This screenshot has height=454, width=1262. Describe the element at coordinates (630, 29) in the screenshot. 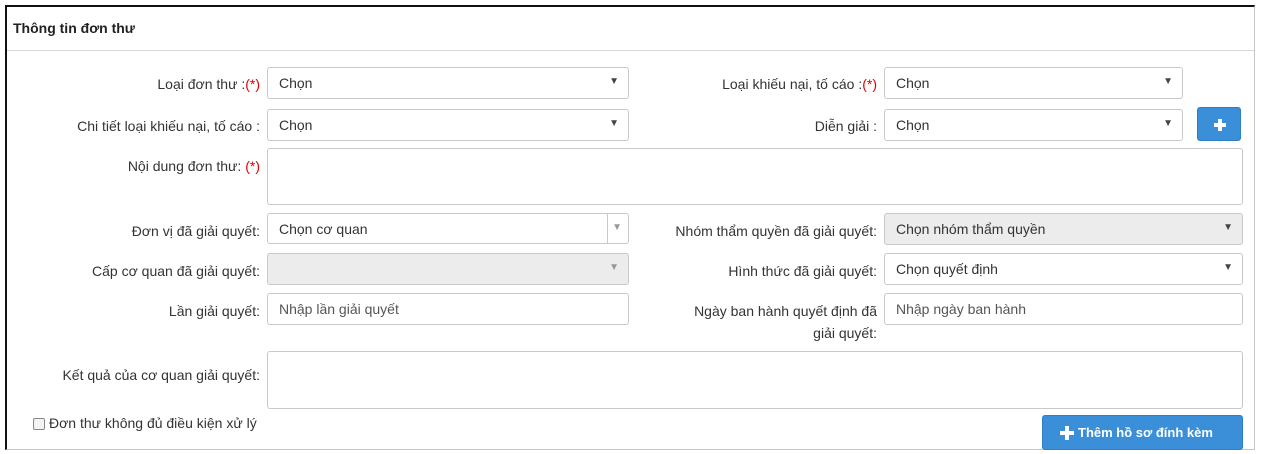

I see `panel-header: Thông tin đơn thư` at that location.